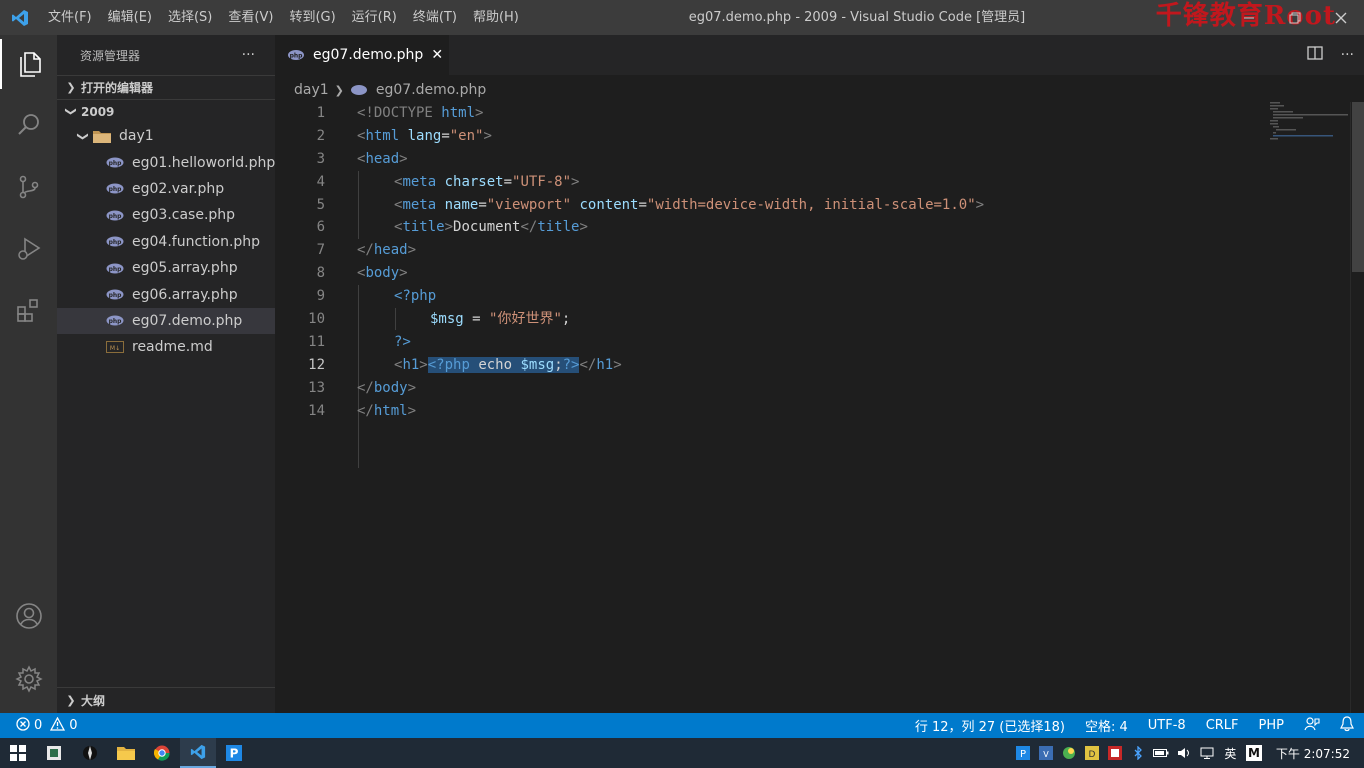 The width and height of the screenshot is (1364, 768). What do you see at coordinates (190, 17) in the screenshot?
I see `menu-selection: 选择(S)` at bounding box center [190, 17].